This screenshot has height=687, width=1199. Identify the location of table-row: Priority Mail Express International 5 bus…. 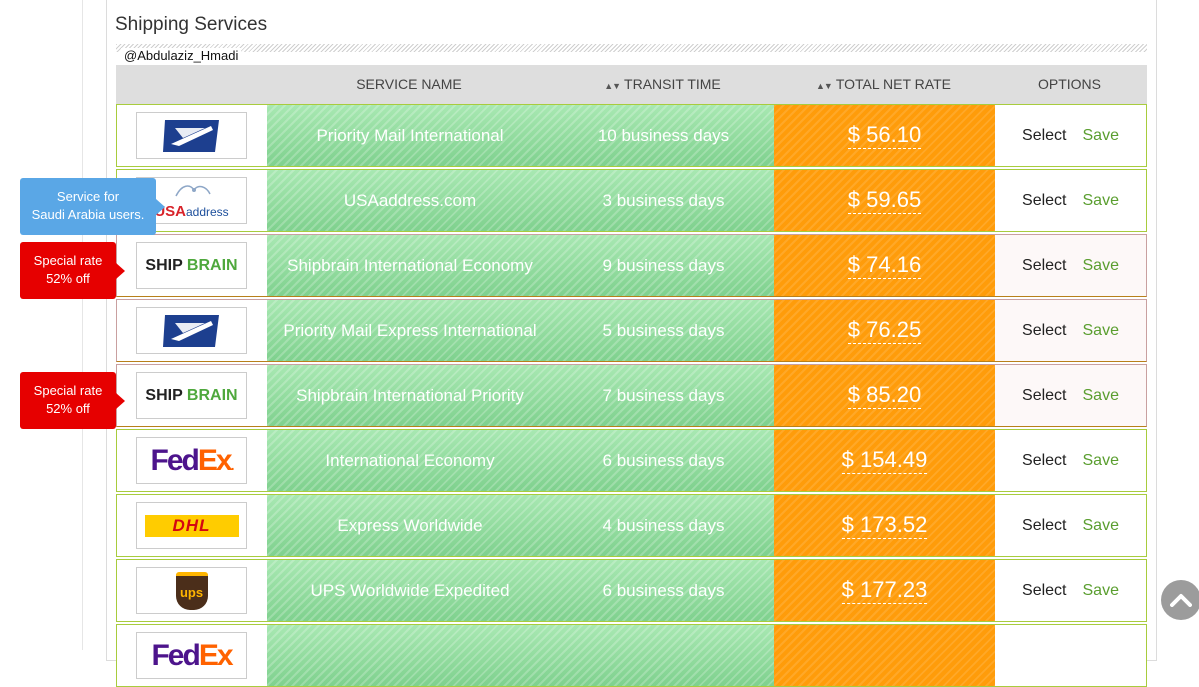
(631, 330).